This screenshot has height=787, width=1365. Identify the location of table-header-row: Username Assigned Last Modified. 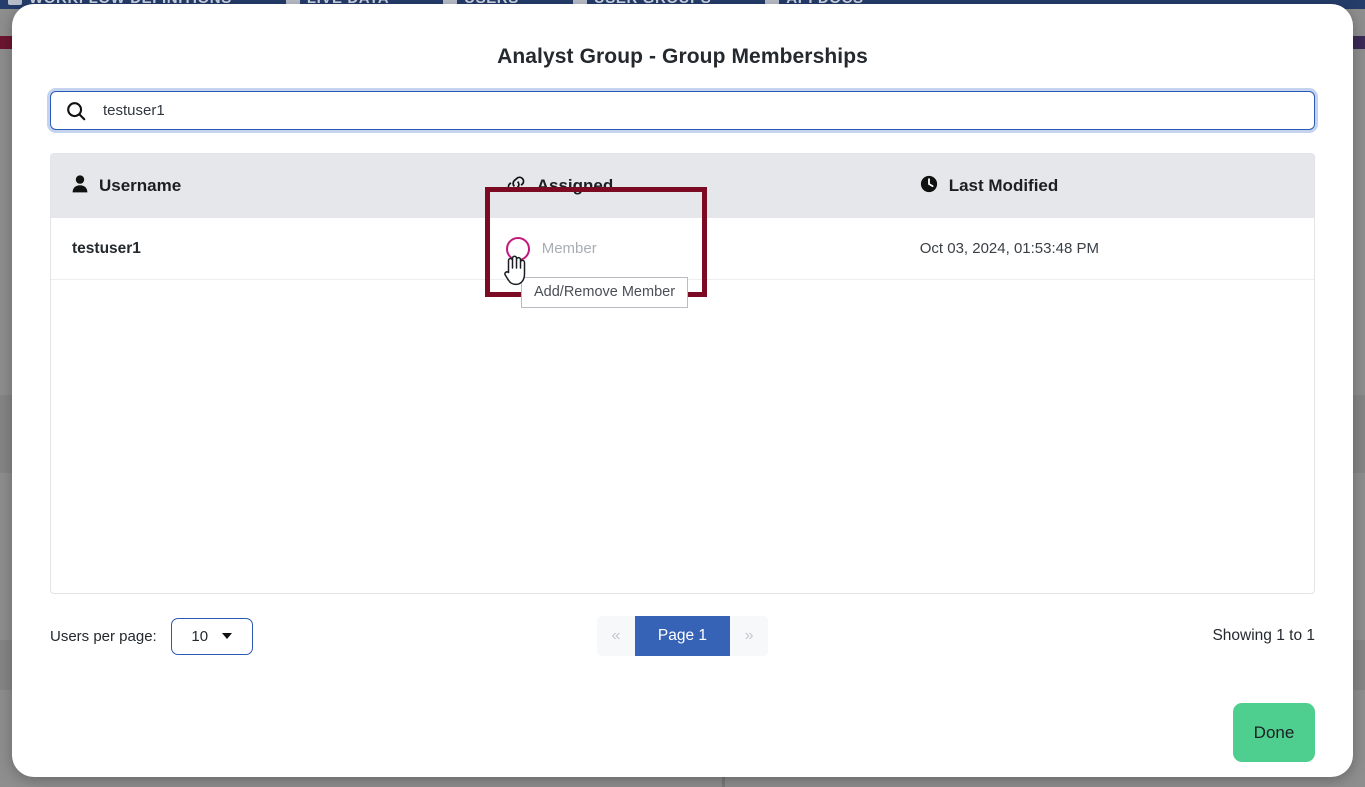
(682, 186).